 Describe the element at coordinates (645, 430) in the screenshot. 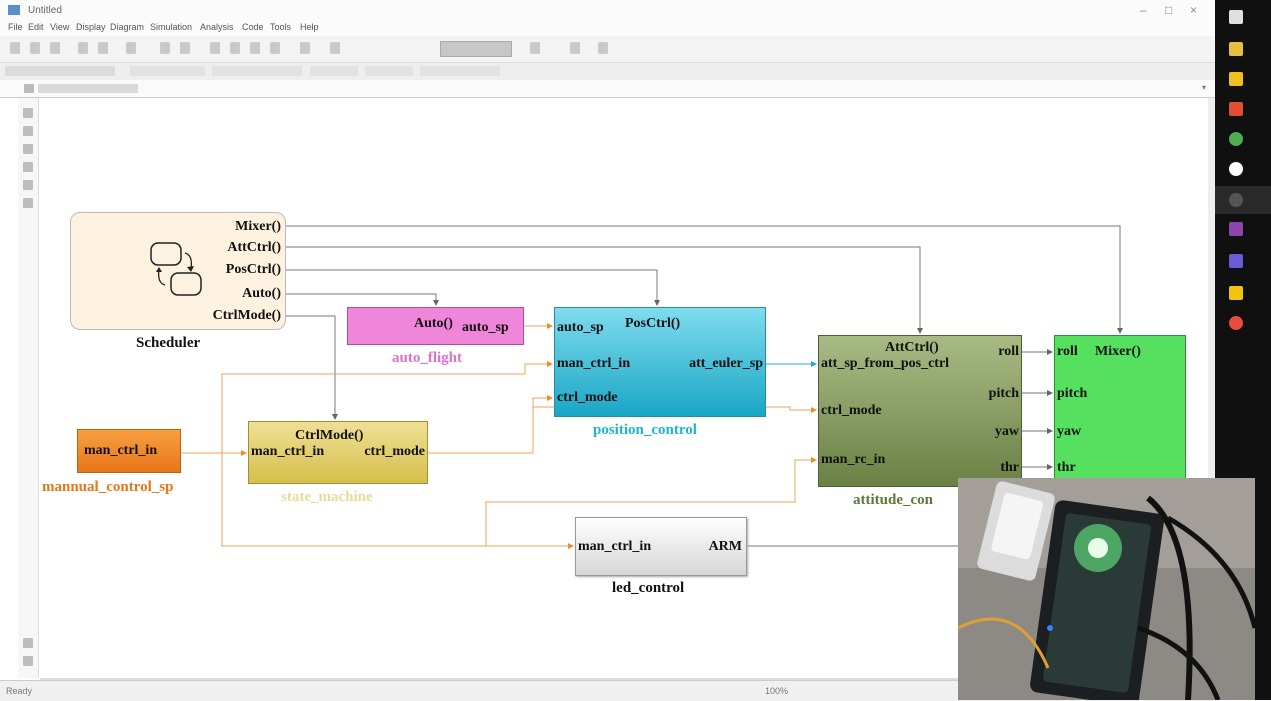

I see `position-control-label: position_control` at that location.